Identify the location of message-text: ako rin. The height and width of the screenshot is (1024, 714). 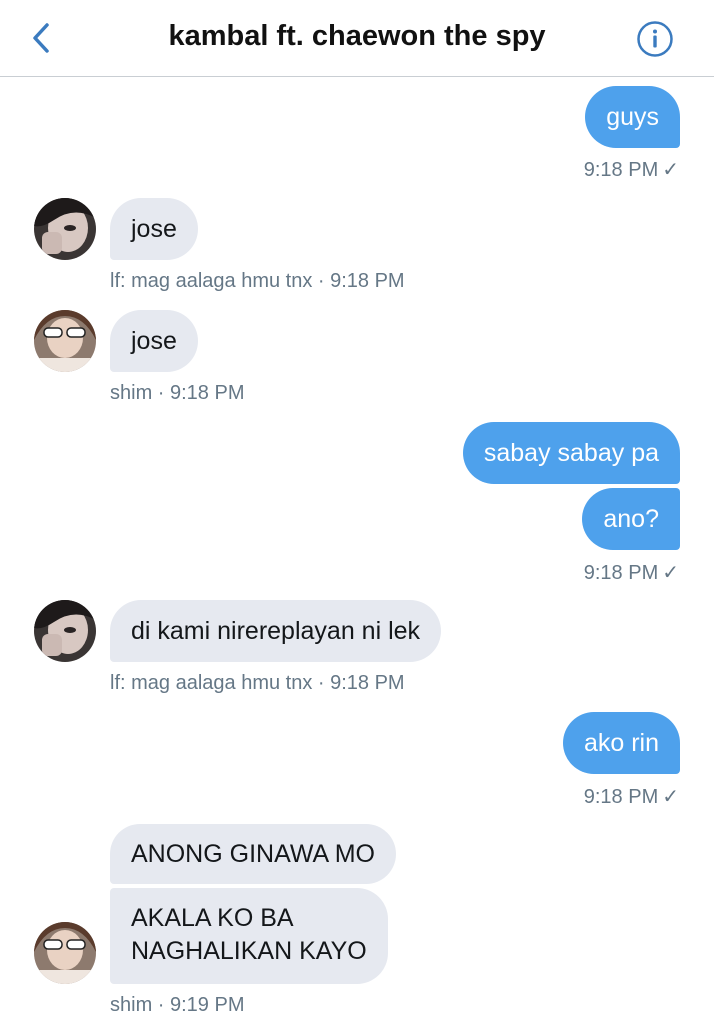
(621, 742).